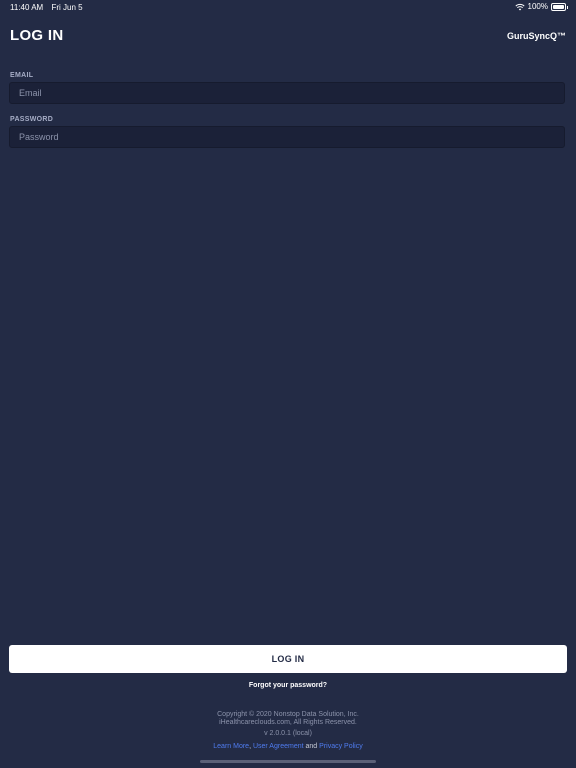 This screenshot has width=576, height=768. Describe the element at coordinates (32, 119) in the screenshot. I see `password-label: PASSWORD` at that location.